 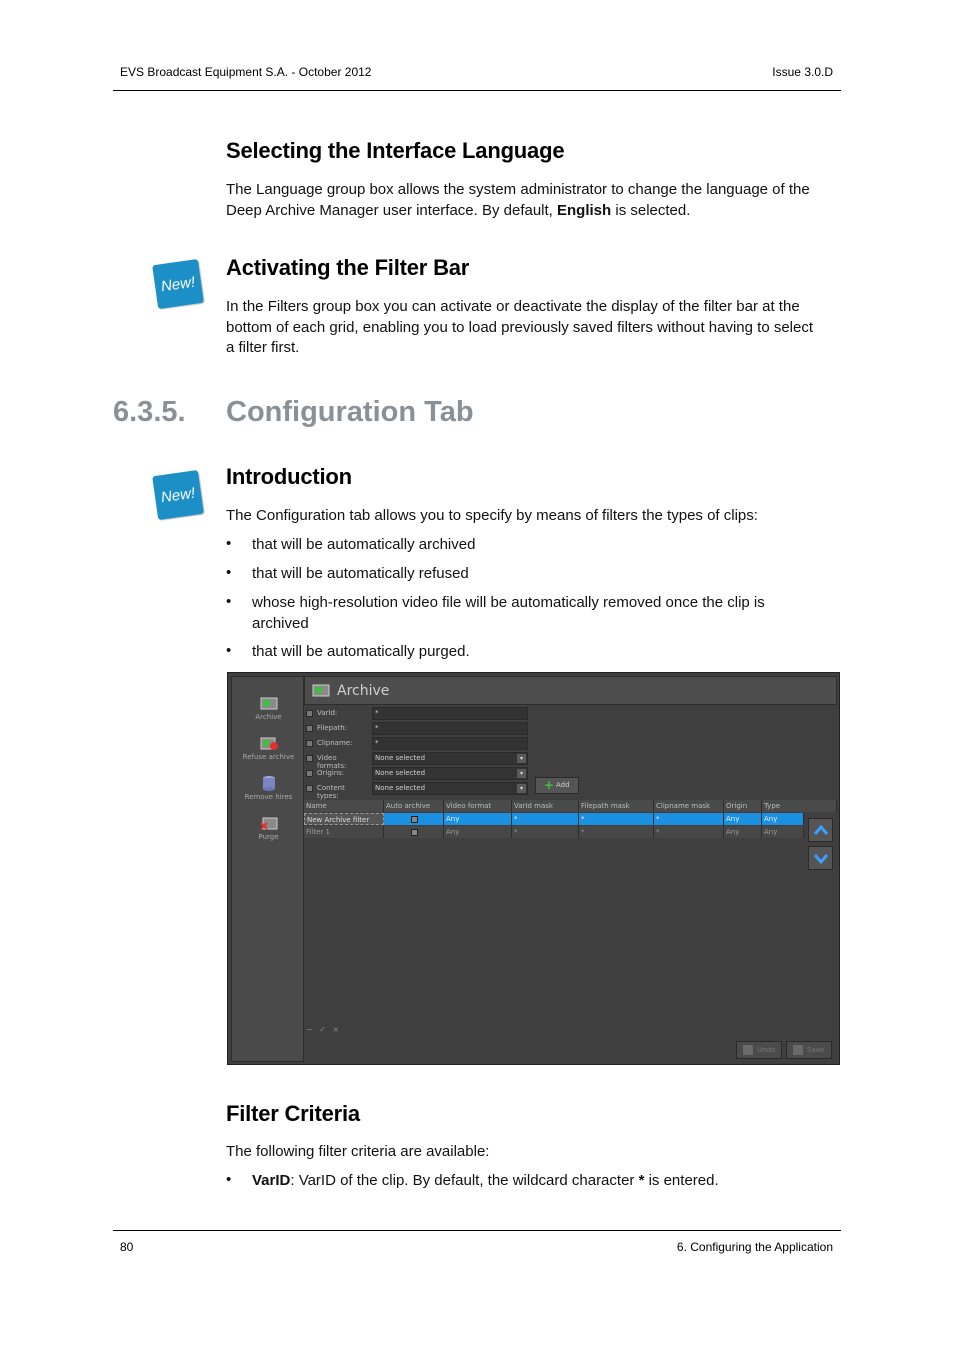 I want to click on database-icon, so click(x=268, y=783).